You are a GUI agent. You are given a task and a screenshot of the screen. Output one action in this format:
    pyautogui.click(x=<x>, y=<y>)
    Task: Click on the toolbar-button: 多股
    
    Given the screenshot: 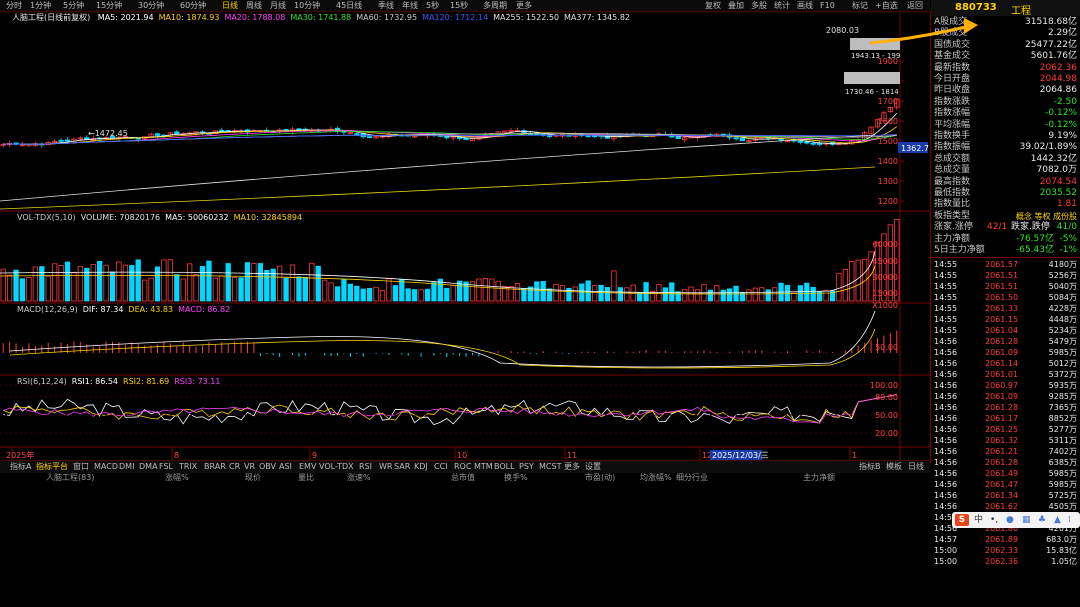 What is the action you would take?
    pyautogui.click(x=759, y=5)
    